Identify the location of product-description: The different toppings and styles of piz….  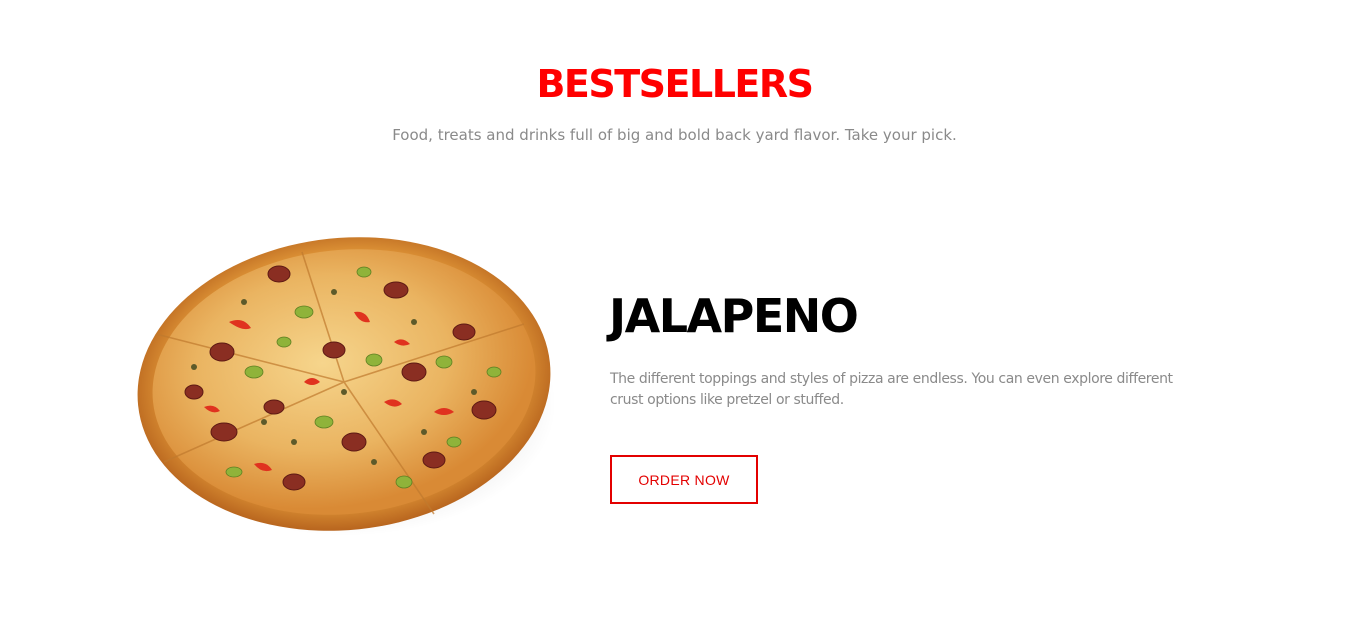
(891, 389).